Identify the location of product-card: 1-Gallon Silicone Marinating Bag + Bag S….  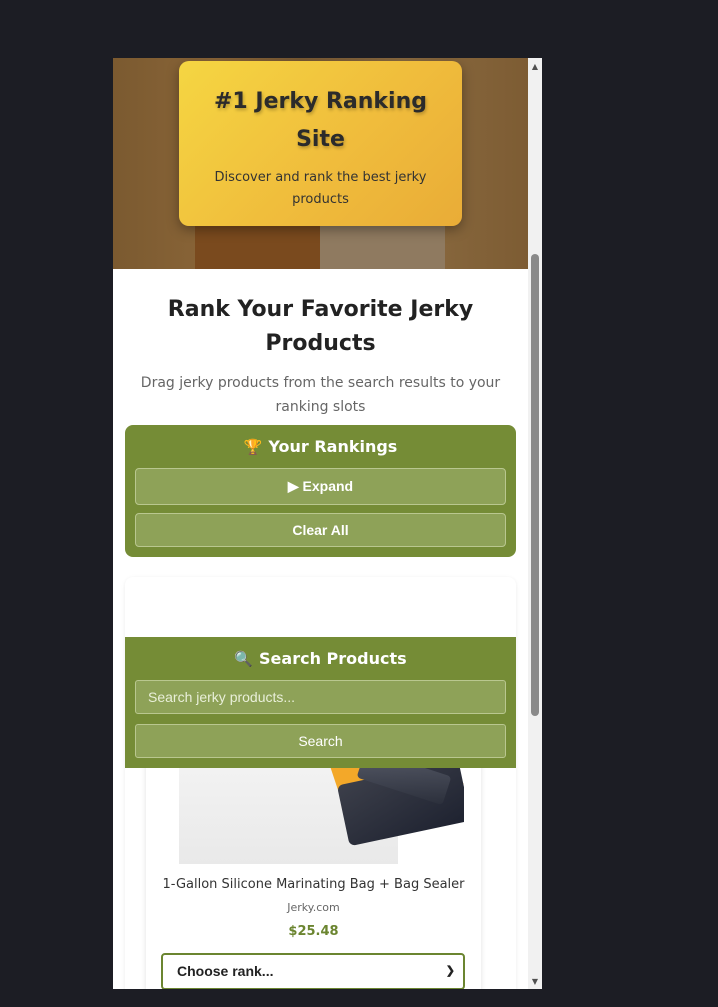
(313, 873).